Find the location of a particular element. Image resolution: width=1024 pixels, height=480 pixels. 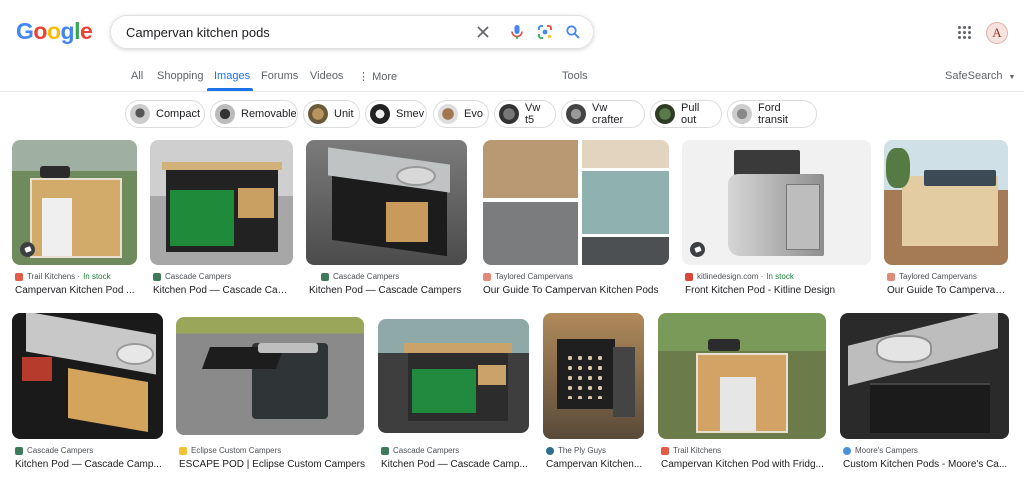

result-source: Moore's Campers is located at coordinates (880, 450).